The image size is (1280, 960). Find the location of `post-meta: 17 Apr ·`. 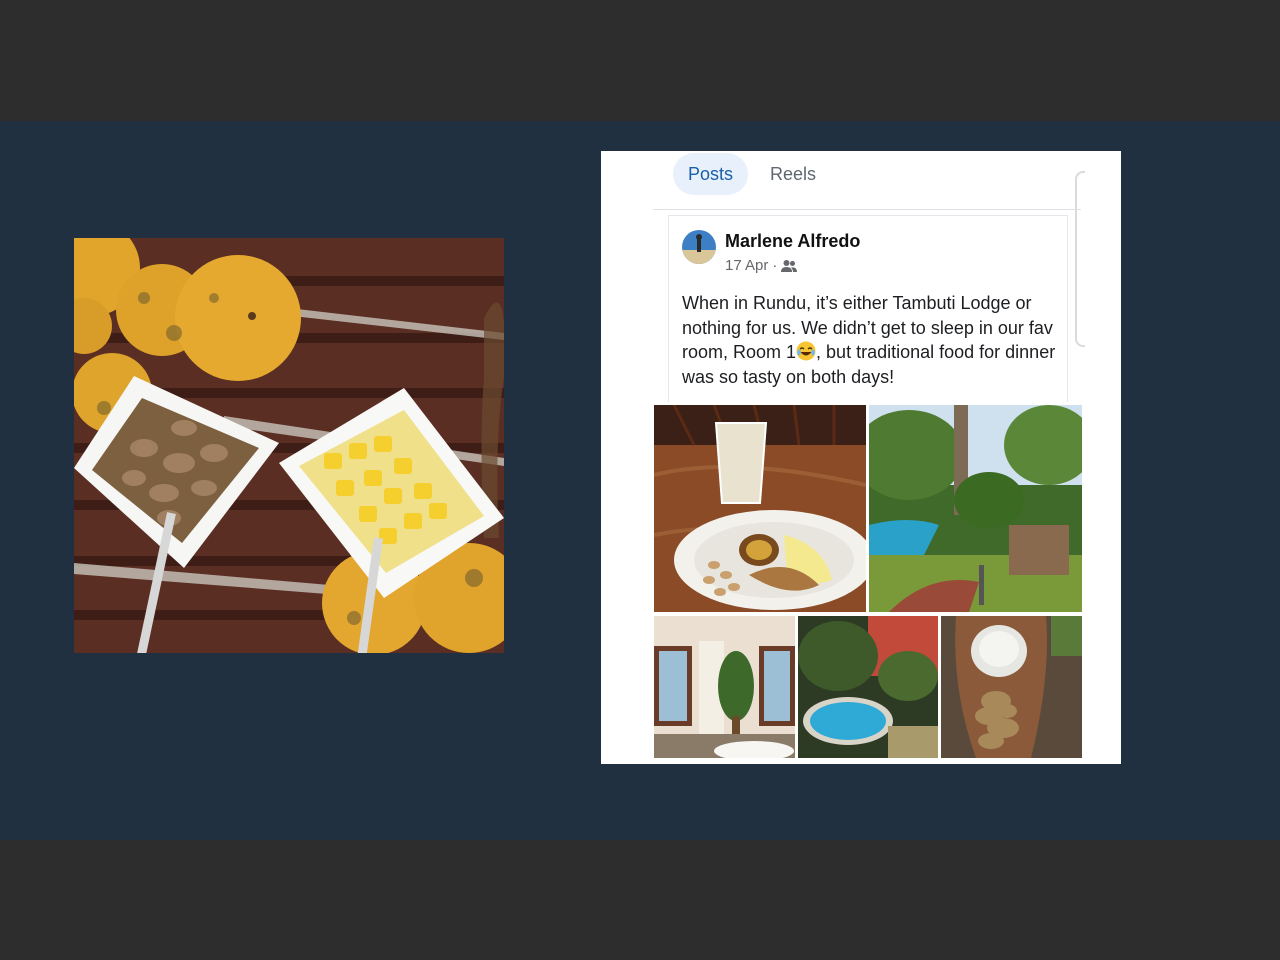

post-meta: 17 Apr · is located at coordinates (761, 265).